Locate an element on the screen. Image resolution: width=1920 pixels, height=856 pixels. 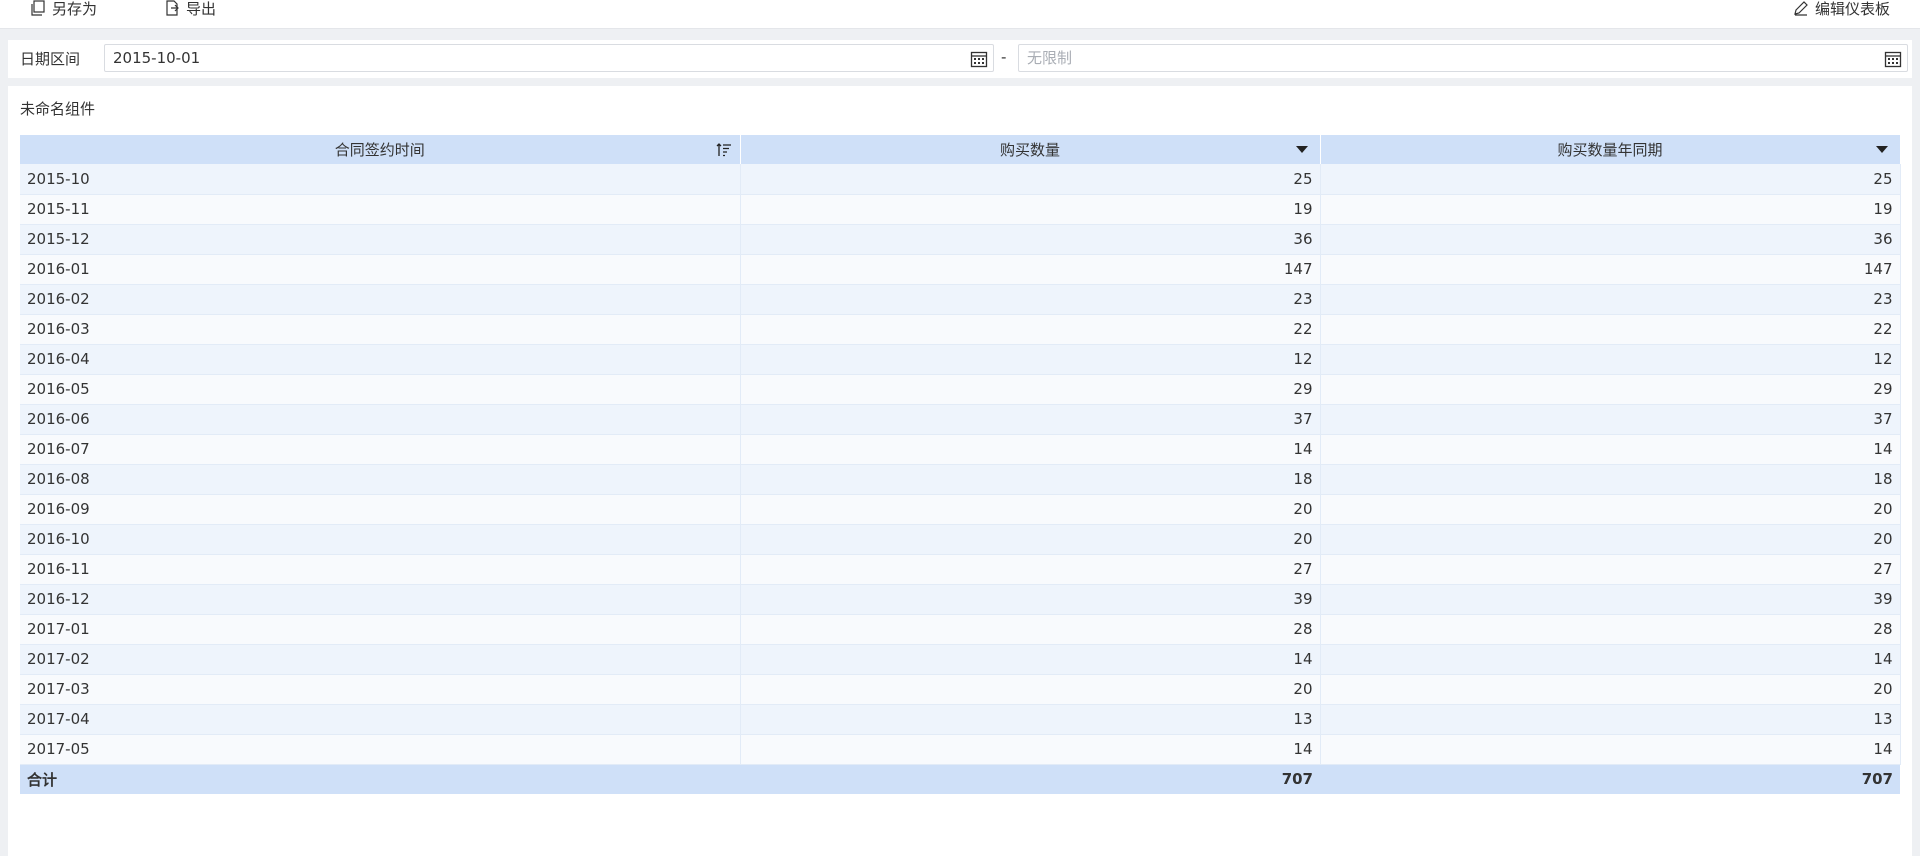
total-label: 合计 is located at coordinates (380, 779).